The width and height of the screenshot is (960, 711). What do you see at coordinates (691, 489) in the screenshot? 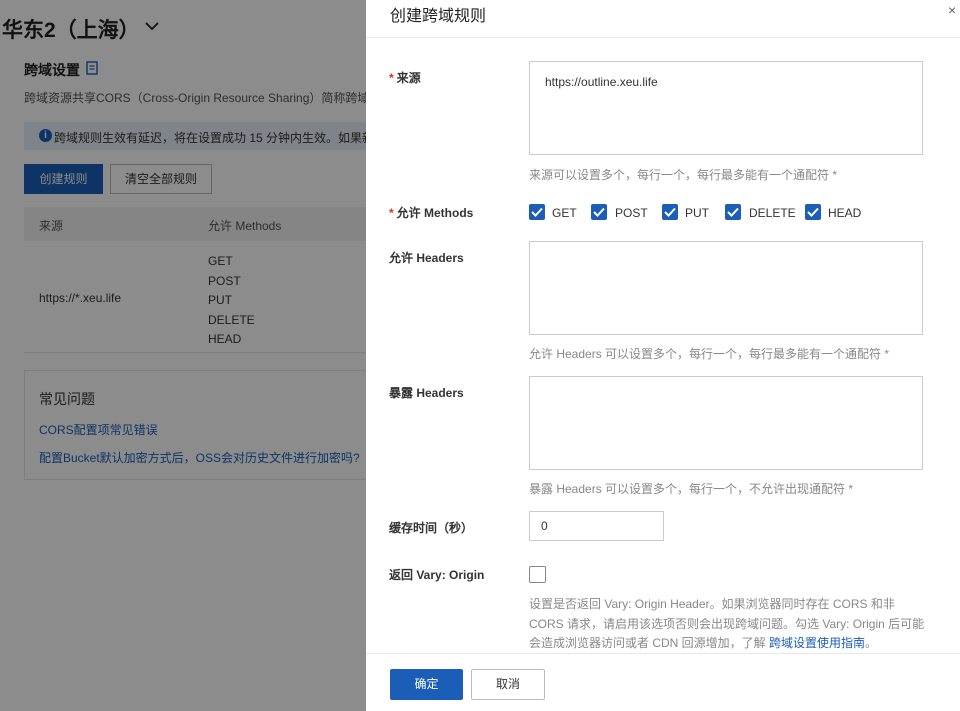
I see `expose-headers-help-text: 暴露 Headers 可以设置多个，每行一个，不允许出现通配符 *` at bounding box center [691, 489].